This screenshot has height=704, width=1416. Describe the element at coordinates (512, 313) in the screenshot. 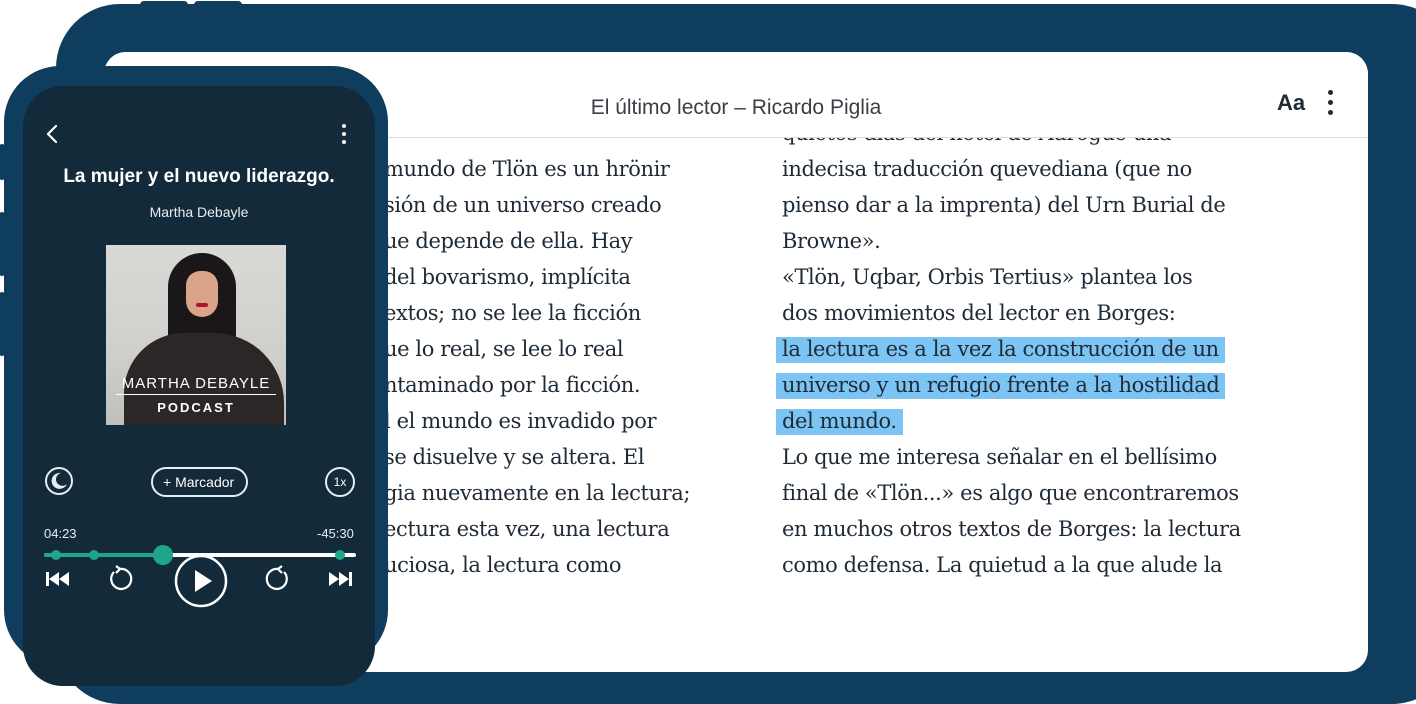

I see `text-line: extos; no se lee la ficción` at that location.